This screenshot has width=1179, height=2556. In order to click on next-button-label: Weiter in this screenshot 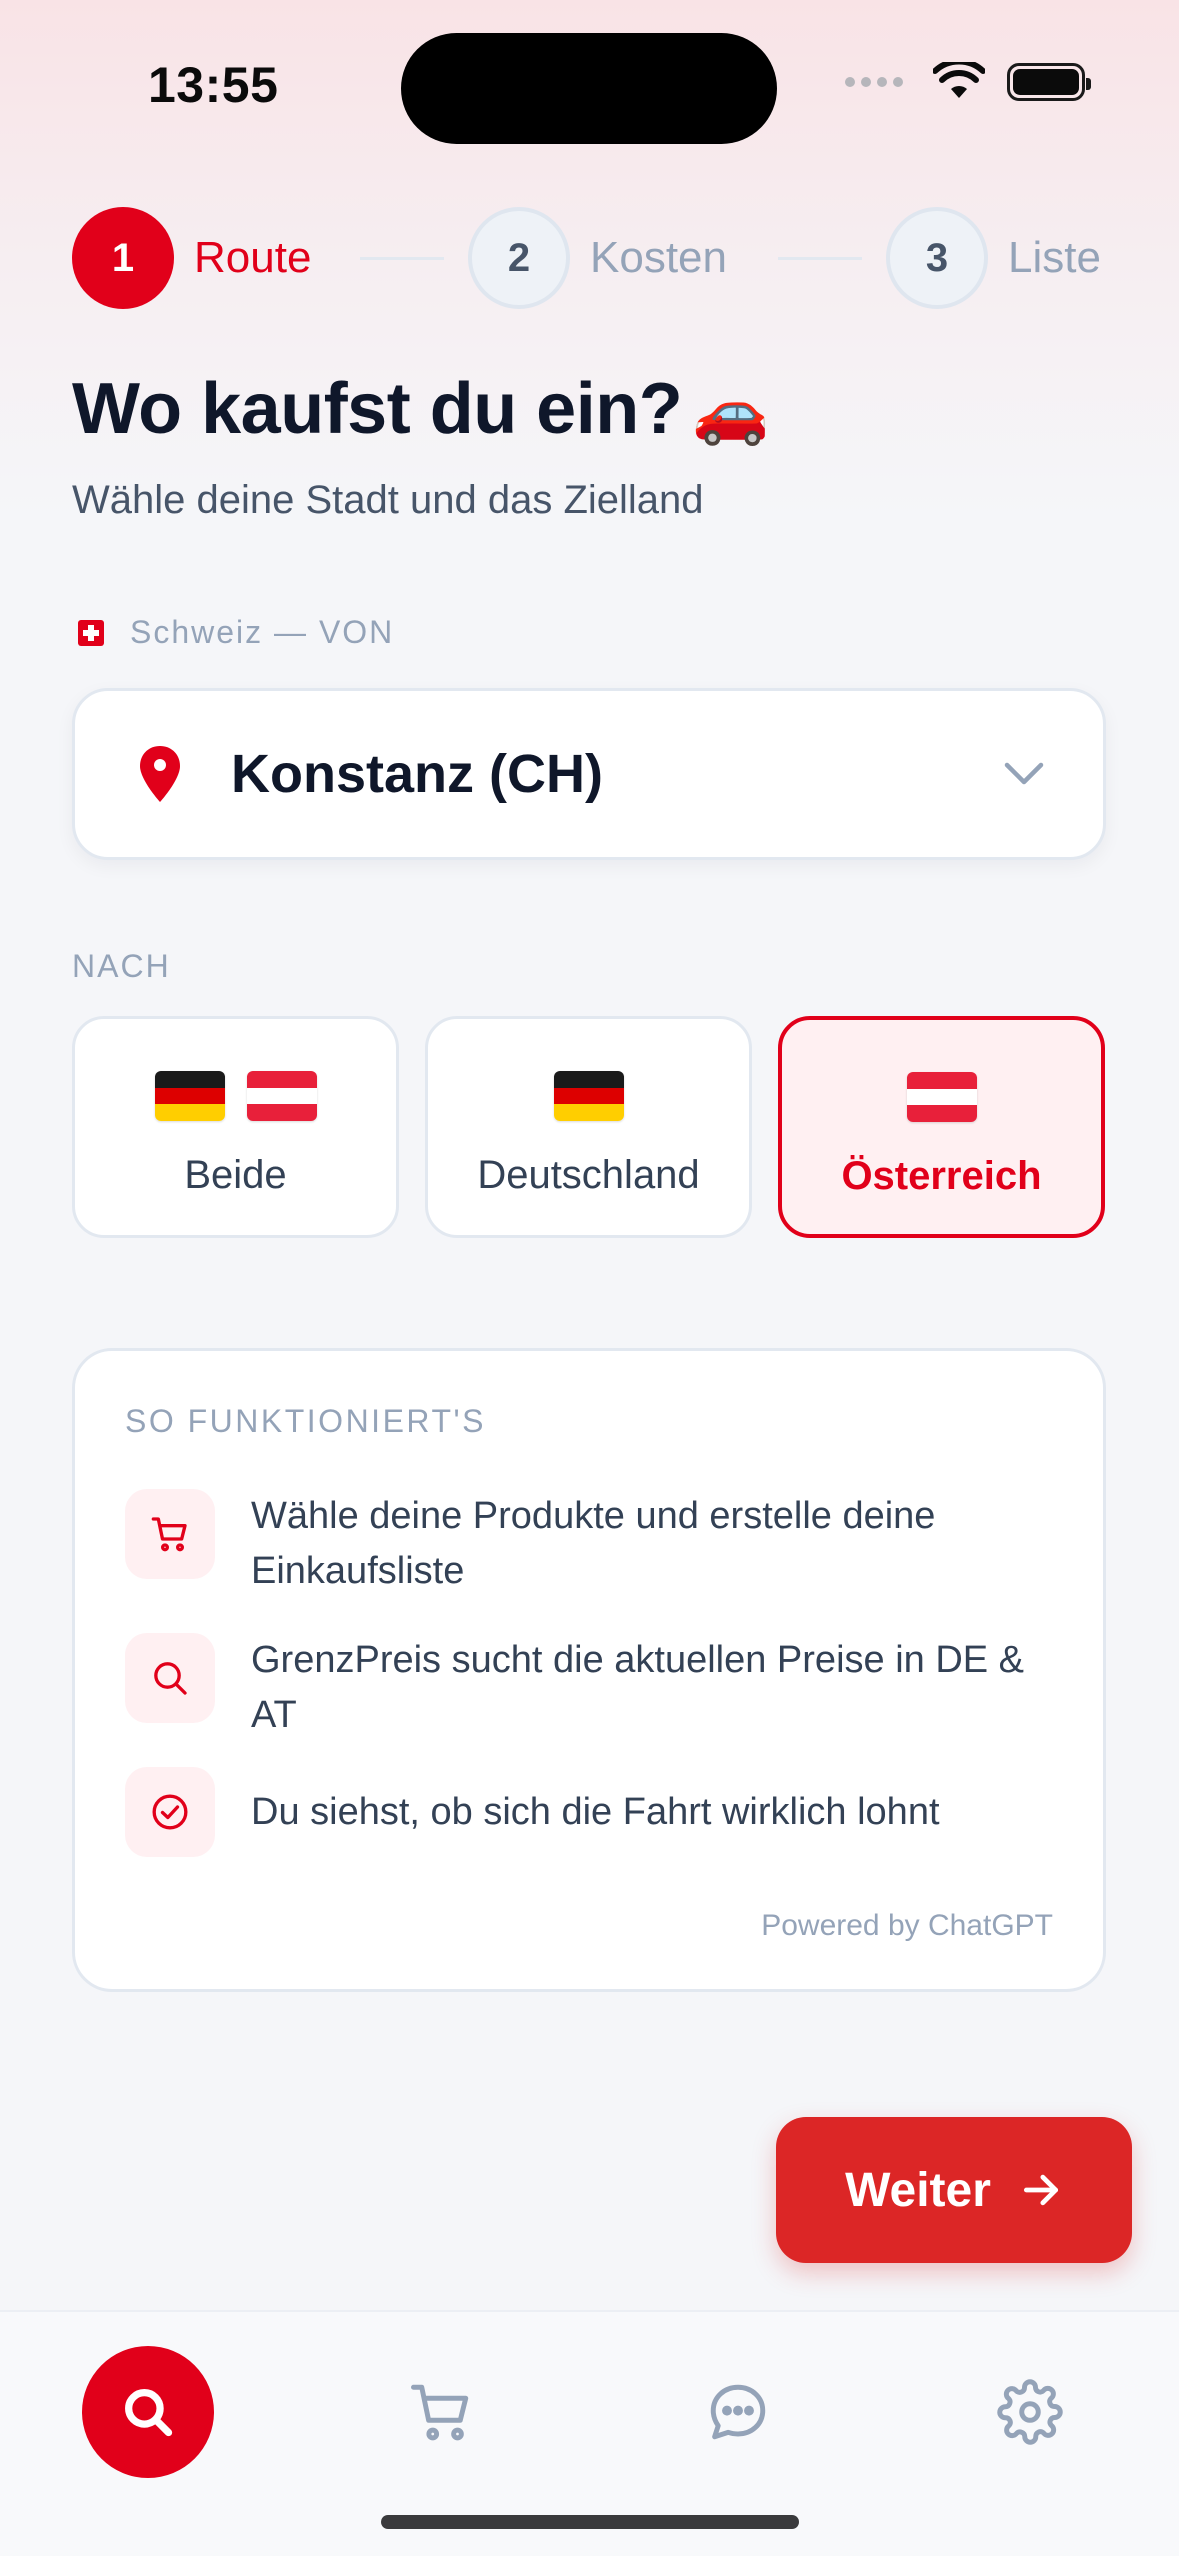, I will do `click(918, 2190)`.